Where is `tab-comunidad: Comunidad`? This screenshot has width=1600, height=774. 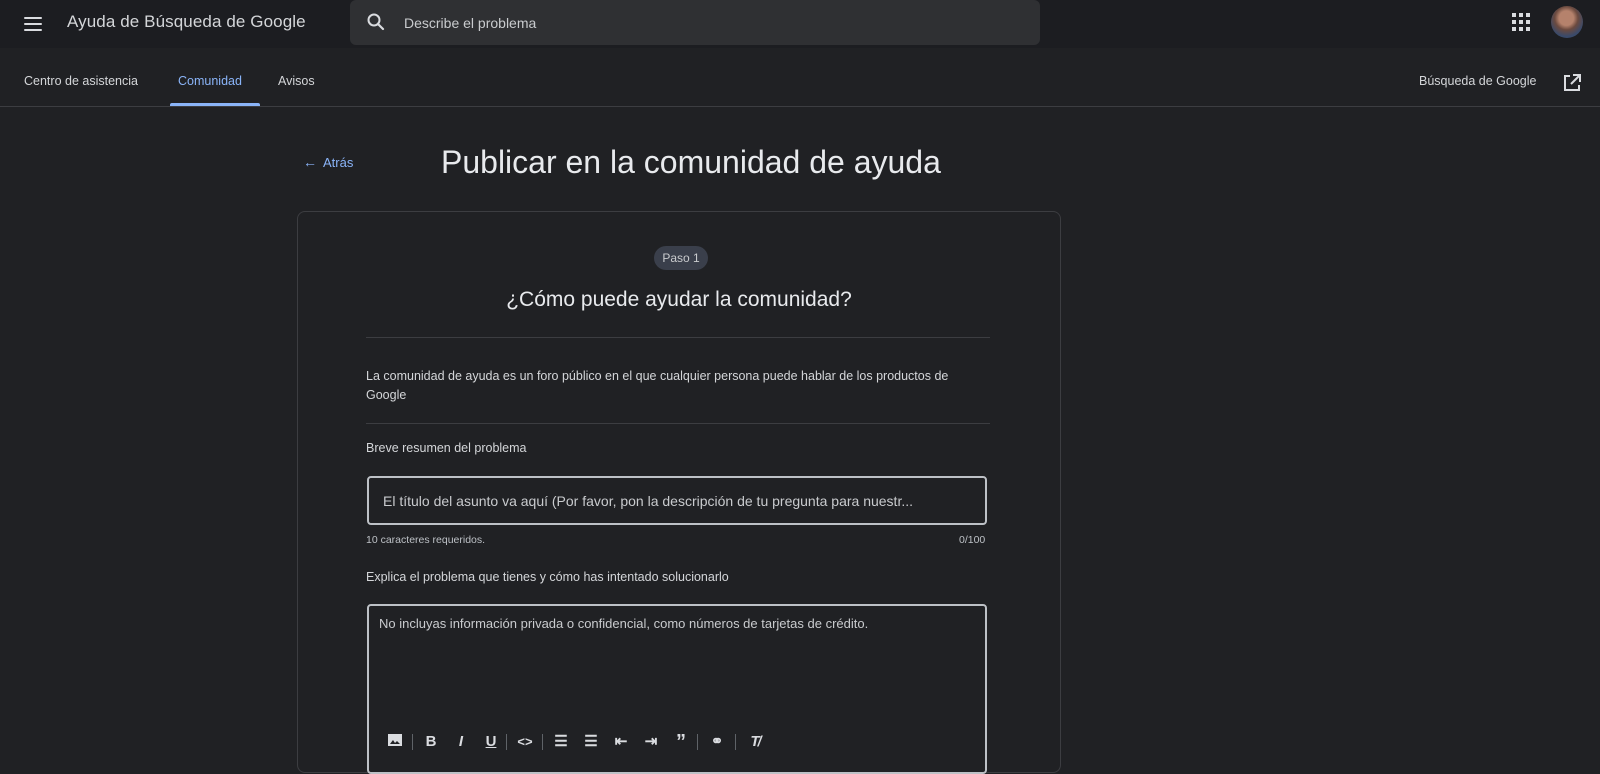 tab-comunidad: Comunidad is located at coordinates (210, 81).